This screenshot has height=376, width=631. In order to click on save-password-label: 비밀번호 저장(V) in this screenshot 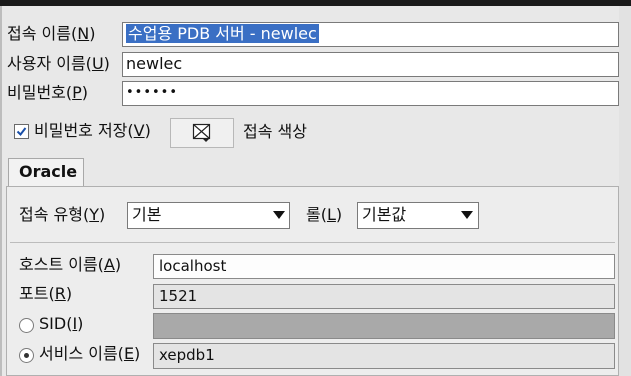, I will do `click(92, 131)`.